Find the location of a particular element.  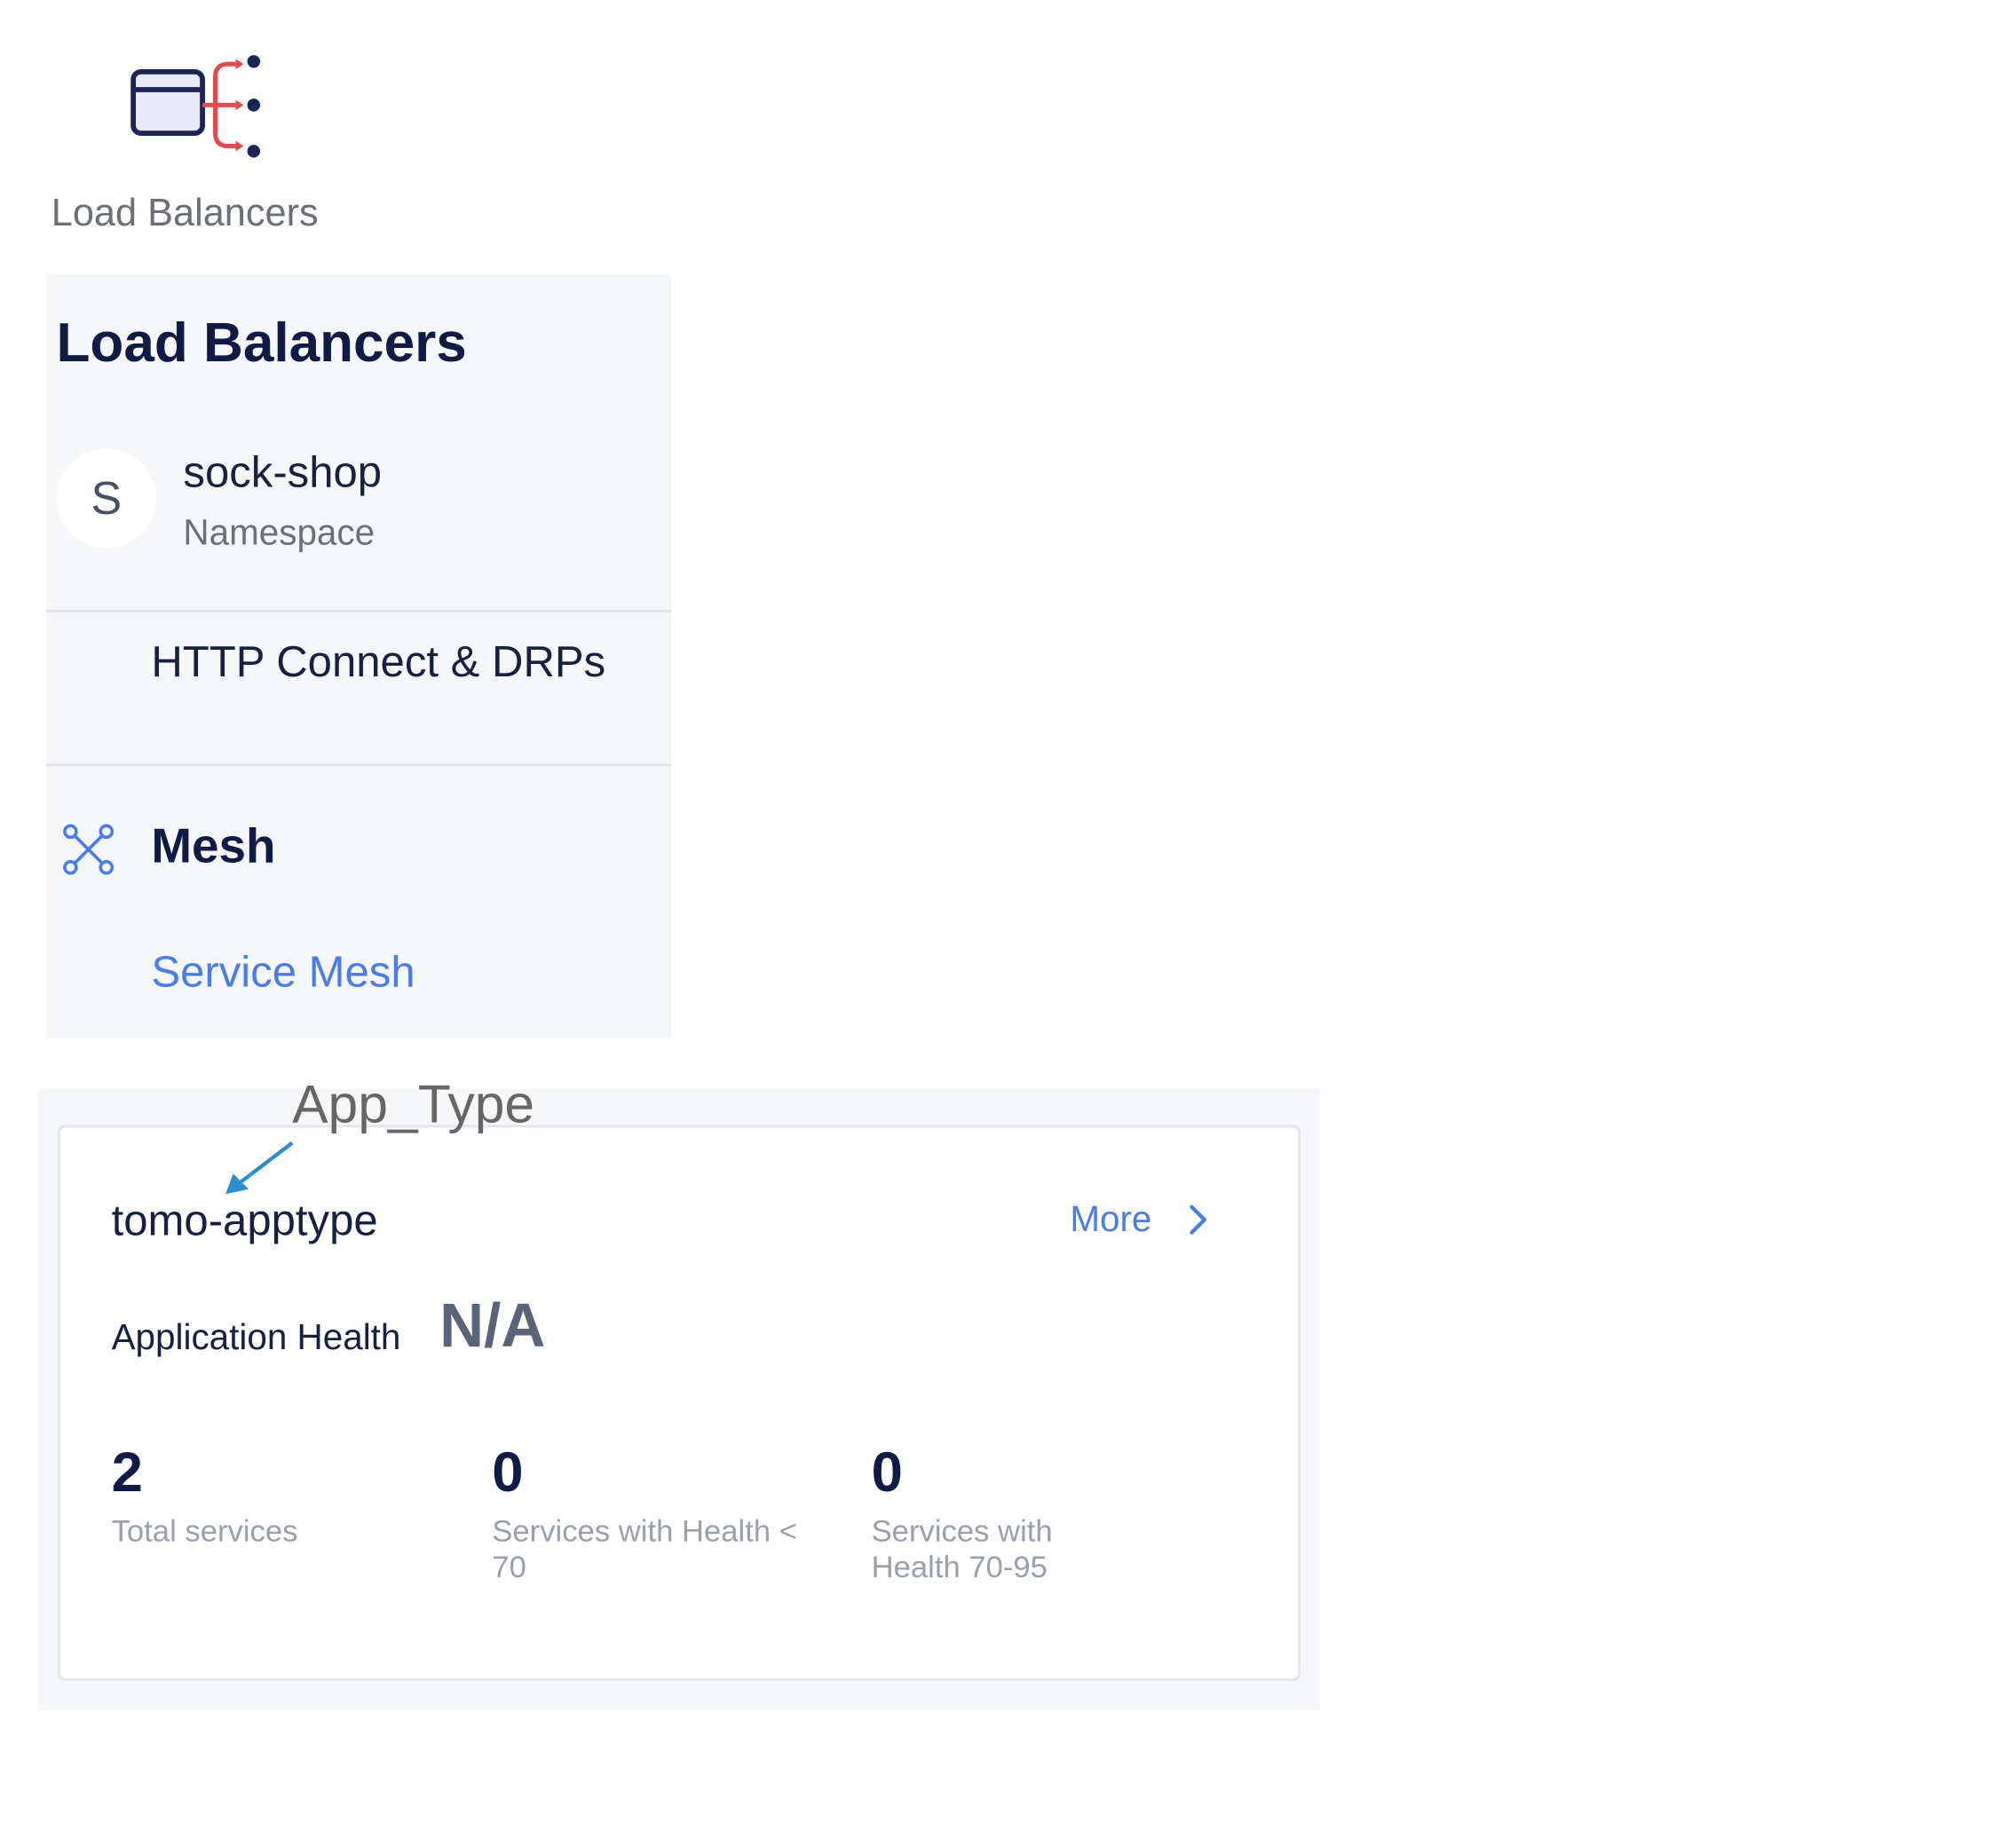

app-type-name: tomo-apptype is located at coordinates (245, 1221).